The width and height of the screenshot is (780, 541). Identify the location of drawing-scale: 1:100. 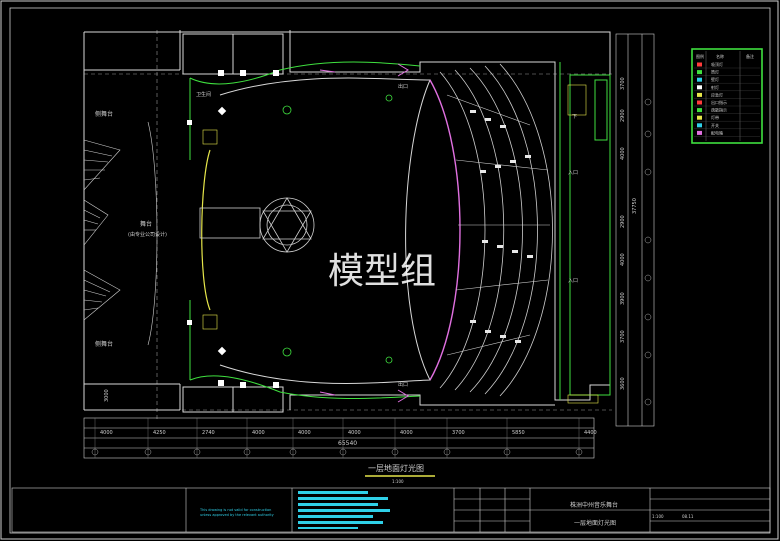
(398, 481).